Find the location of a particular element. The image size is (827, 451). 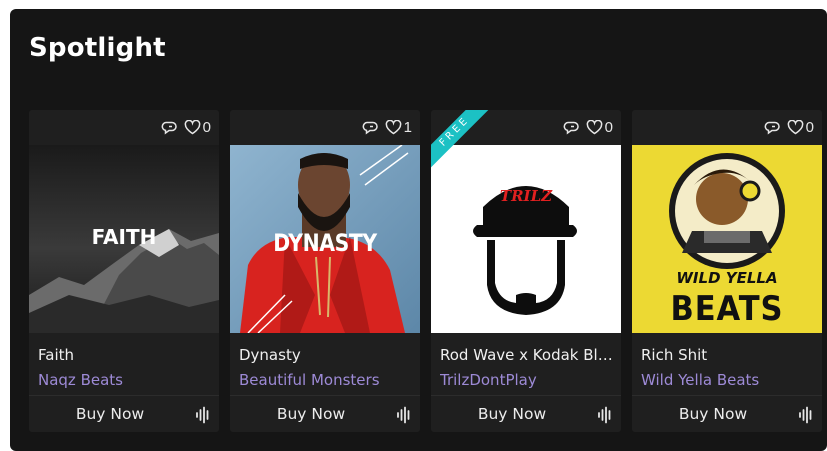

section-title: Spotlight is located at coordinates (97, 48).